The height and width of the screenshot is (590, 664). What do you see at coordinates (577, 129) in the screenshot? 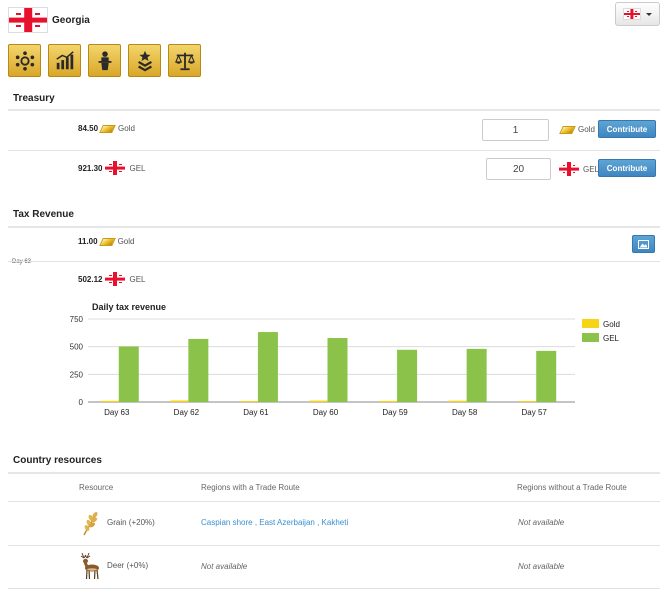
I see `gold-input-unit: Gold` at bounding box center [577, 129].